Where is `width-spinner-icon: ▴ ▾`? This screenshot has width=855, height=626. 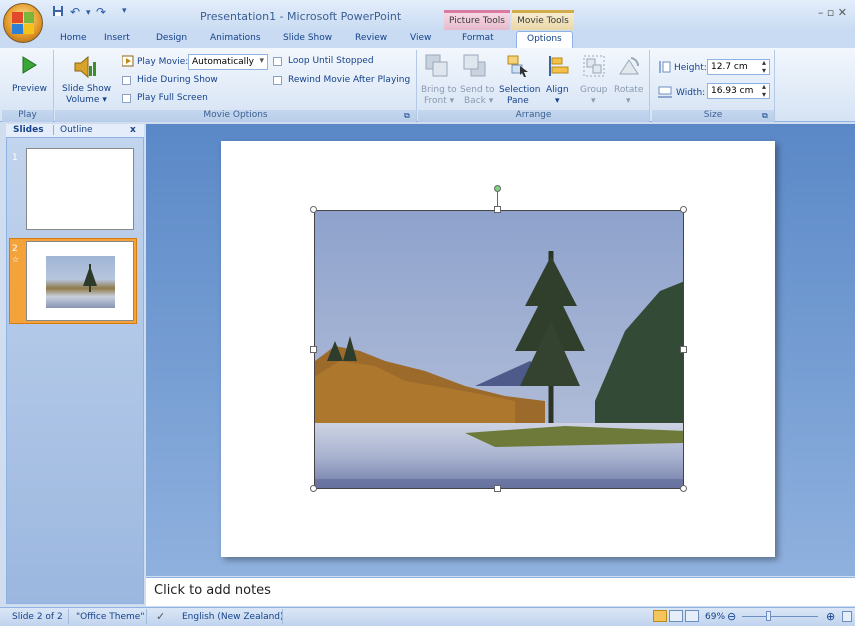 width-spinner-icon: ▴ ▾ is located at coordinates (764, 91).